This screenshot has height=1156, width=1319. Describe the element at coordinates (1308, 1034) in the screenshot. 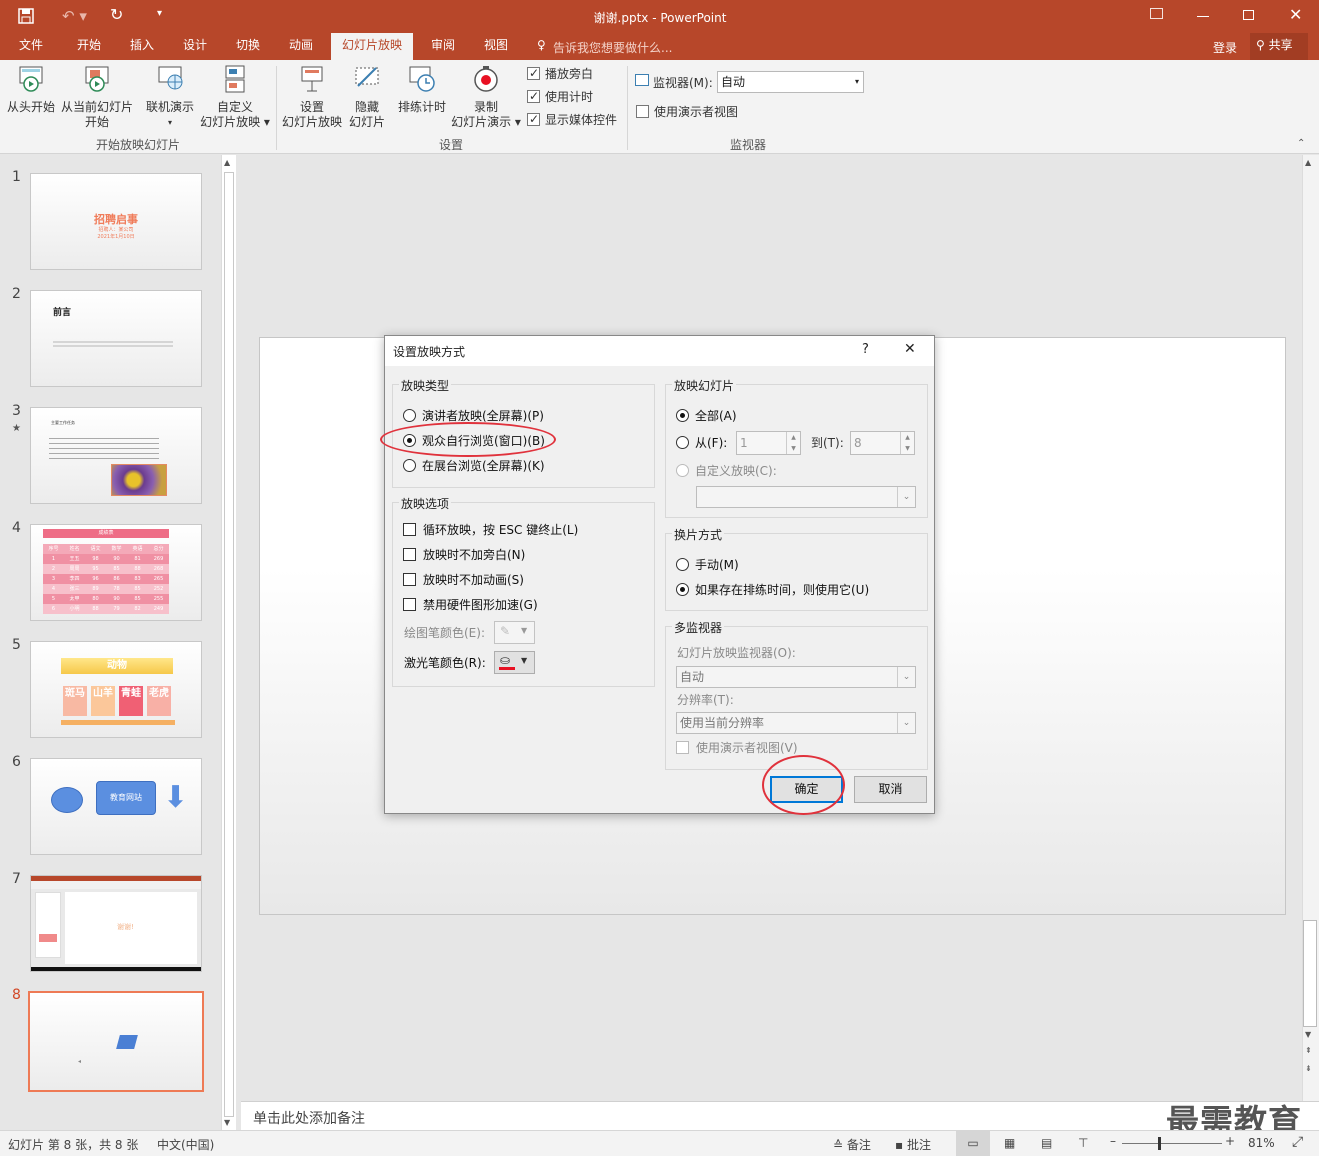

I see `canvas-scroll-down-icon: ▼` at that location.